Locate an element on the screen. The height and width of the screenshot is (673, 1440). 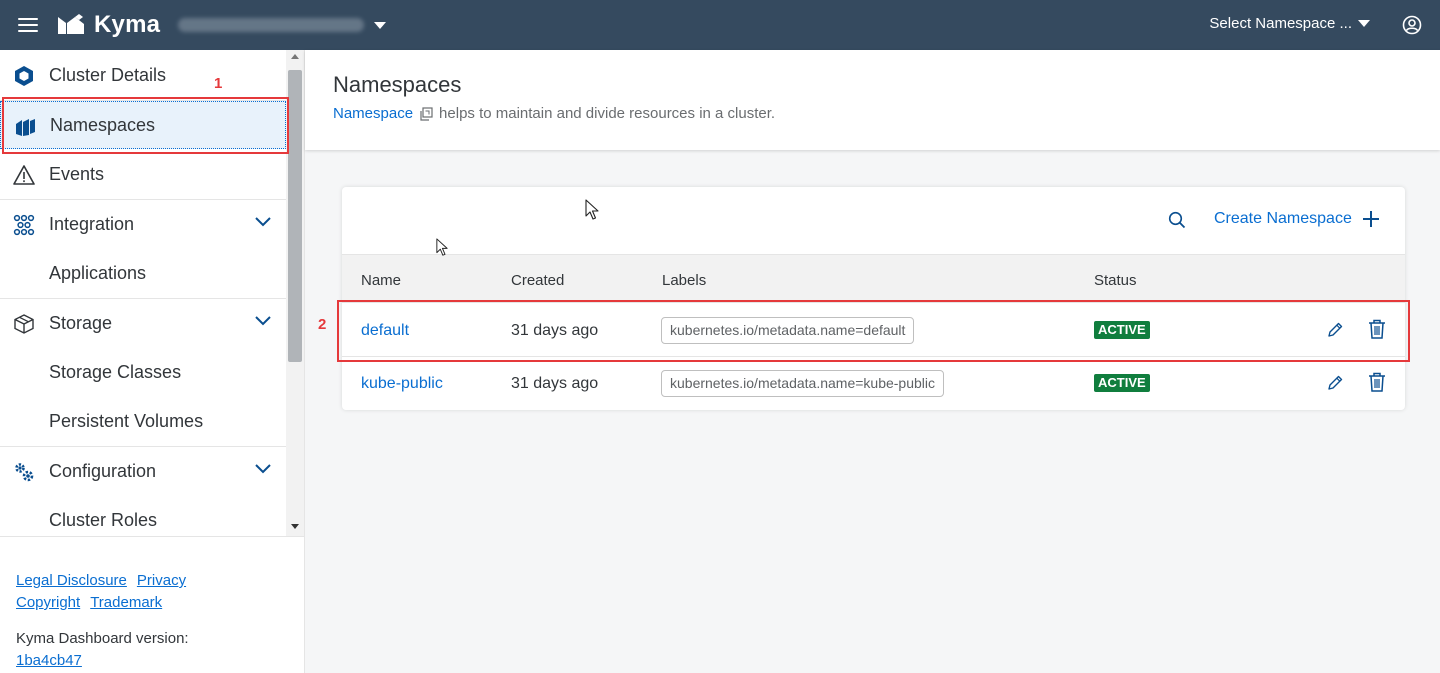
sidebar-item-label: Cluster Details is located at coordinates (108, 74).